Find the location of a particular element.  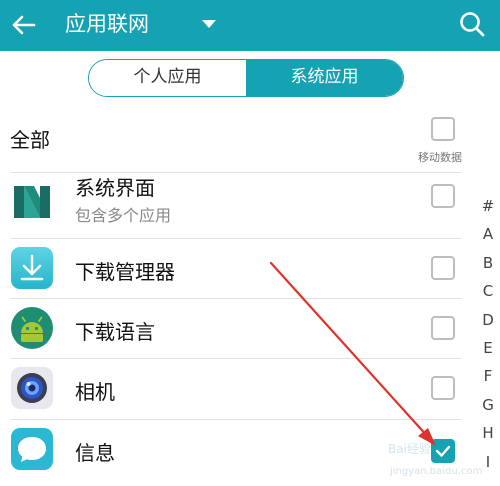

checkmark-icon is located at coordinates (443, 451).